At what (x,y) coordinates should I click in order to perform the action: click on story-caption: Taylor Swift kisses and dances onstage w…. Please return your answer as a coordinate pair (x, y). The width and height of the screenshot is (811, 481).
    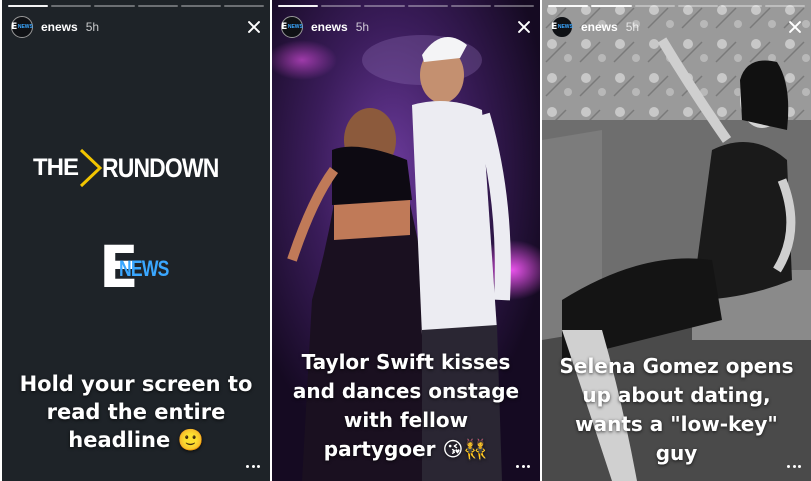
    Looking at the image, I should click on (406, 406).